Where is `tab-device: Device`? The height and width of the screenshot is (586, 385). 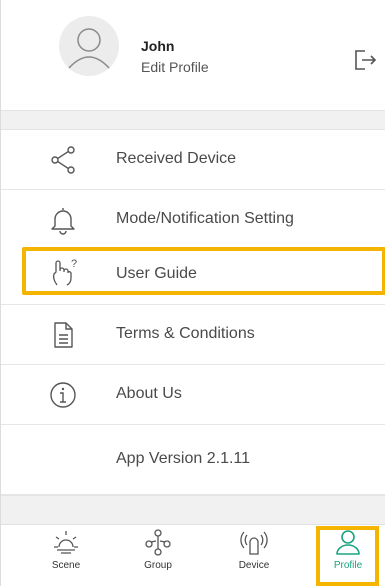
tab-device: Device is located at coordinates (254, 556).